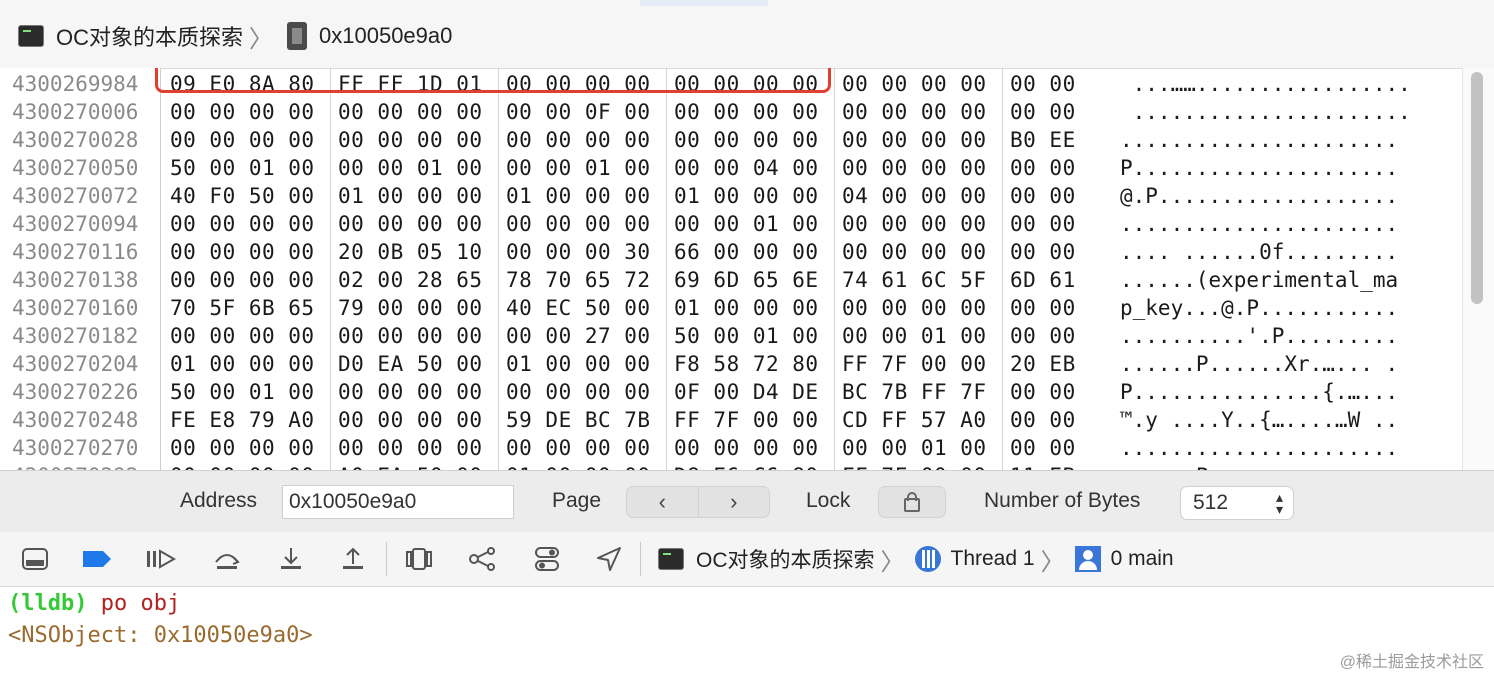 Image resolution: width=1494 pixels, height=682 pixels. What do you see at coordinates (578, 308) in the screenshot?
I see `hex-byte-group: 40 EC 50 00` at bounding box center [578, 308].